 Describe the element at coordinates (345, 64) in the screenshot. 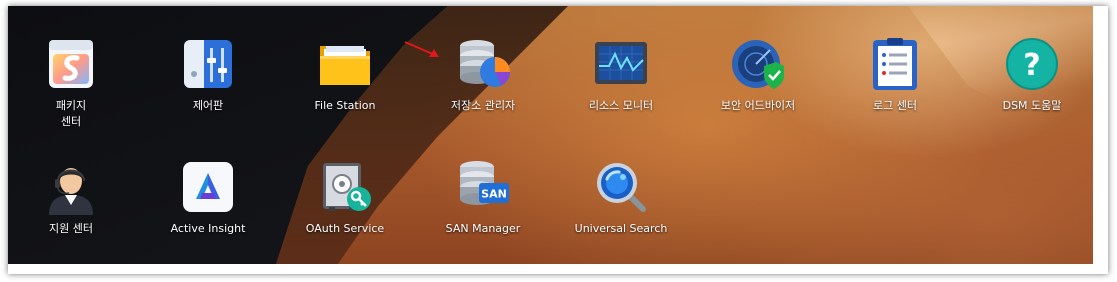

I see `folder-icon` at that location.